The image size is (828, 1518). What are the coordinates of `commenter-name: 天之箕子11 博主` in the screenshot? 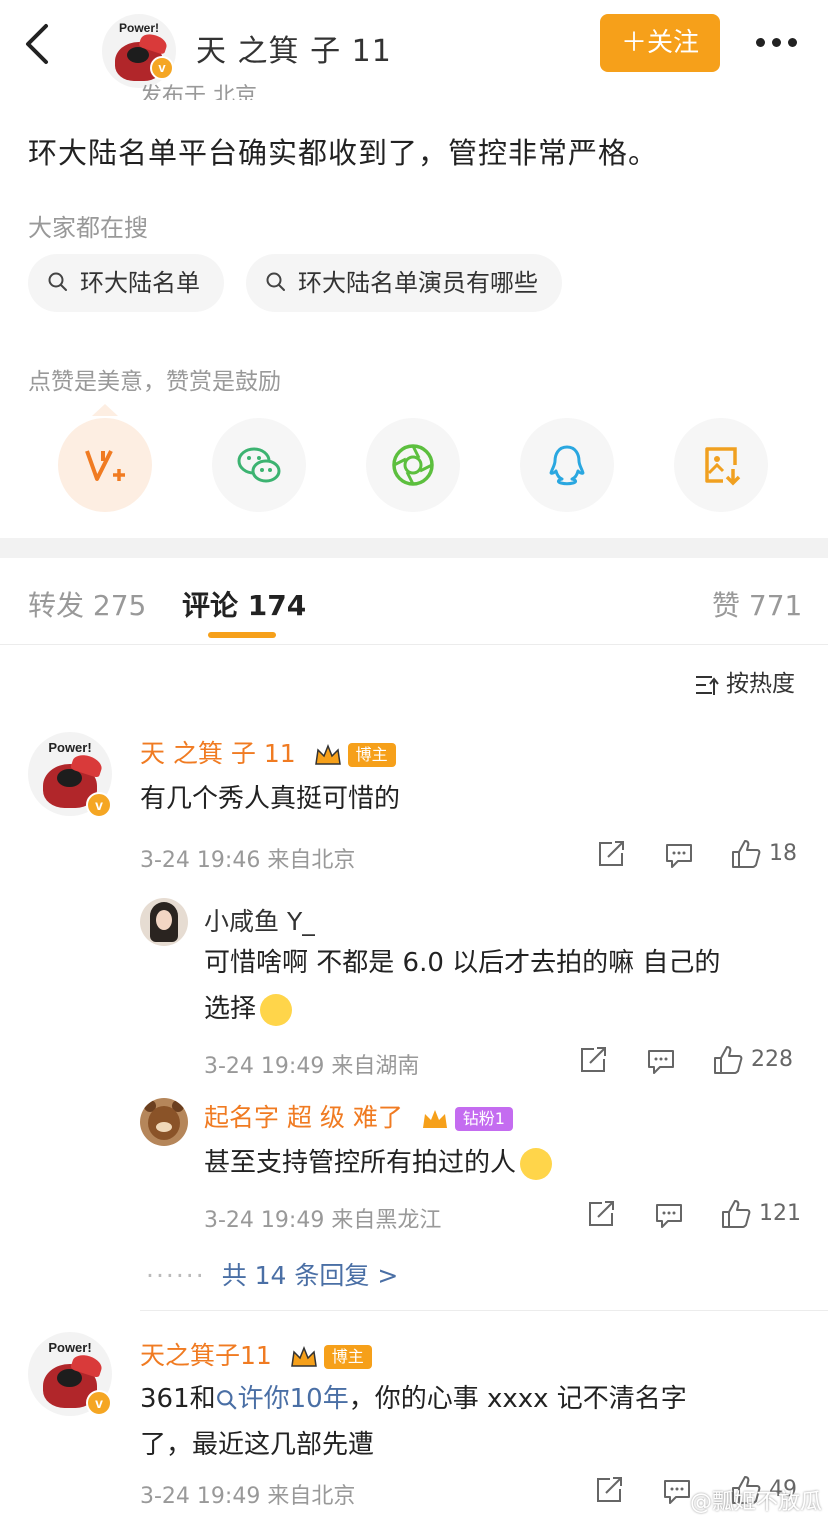 It's located at (256, 1354).